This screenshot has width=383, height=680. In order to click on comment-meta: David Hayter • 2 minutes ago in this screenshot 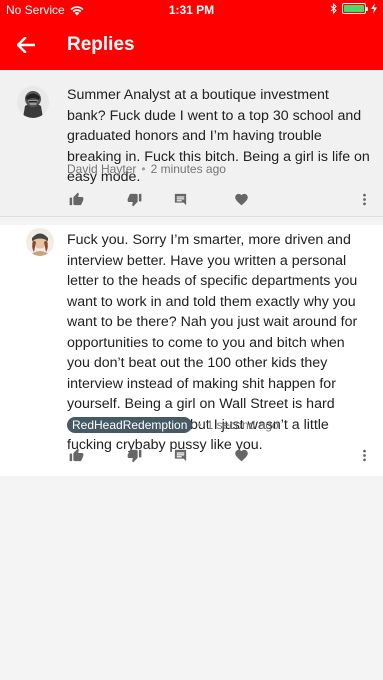, I will do `click(146, 169)`.